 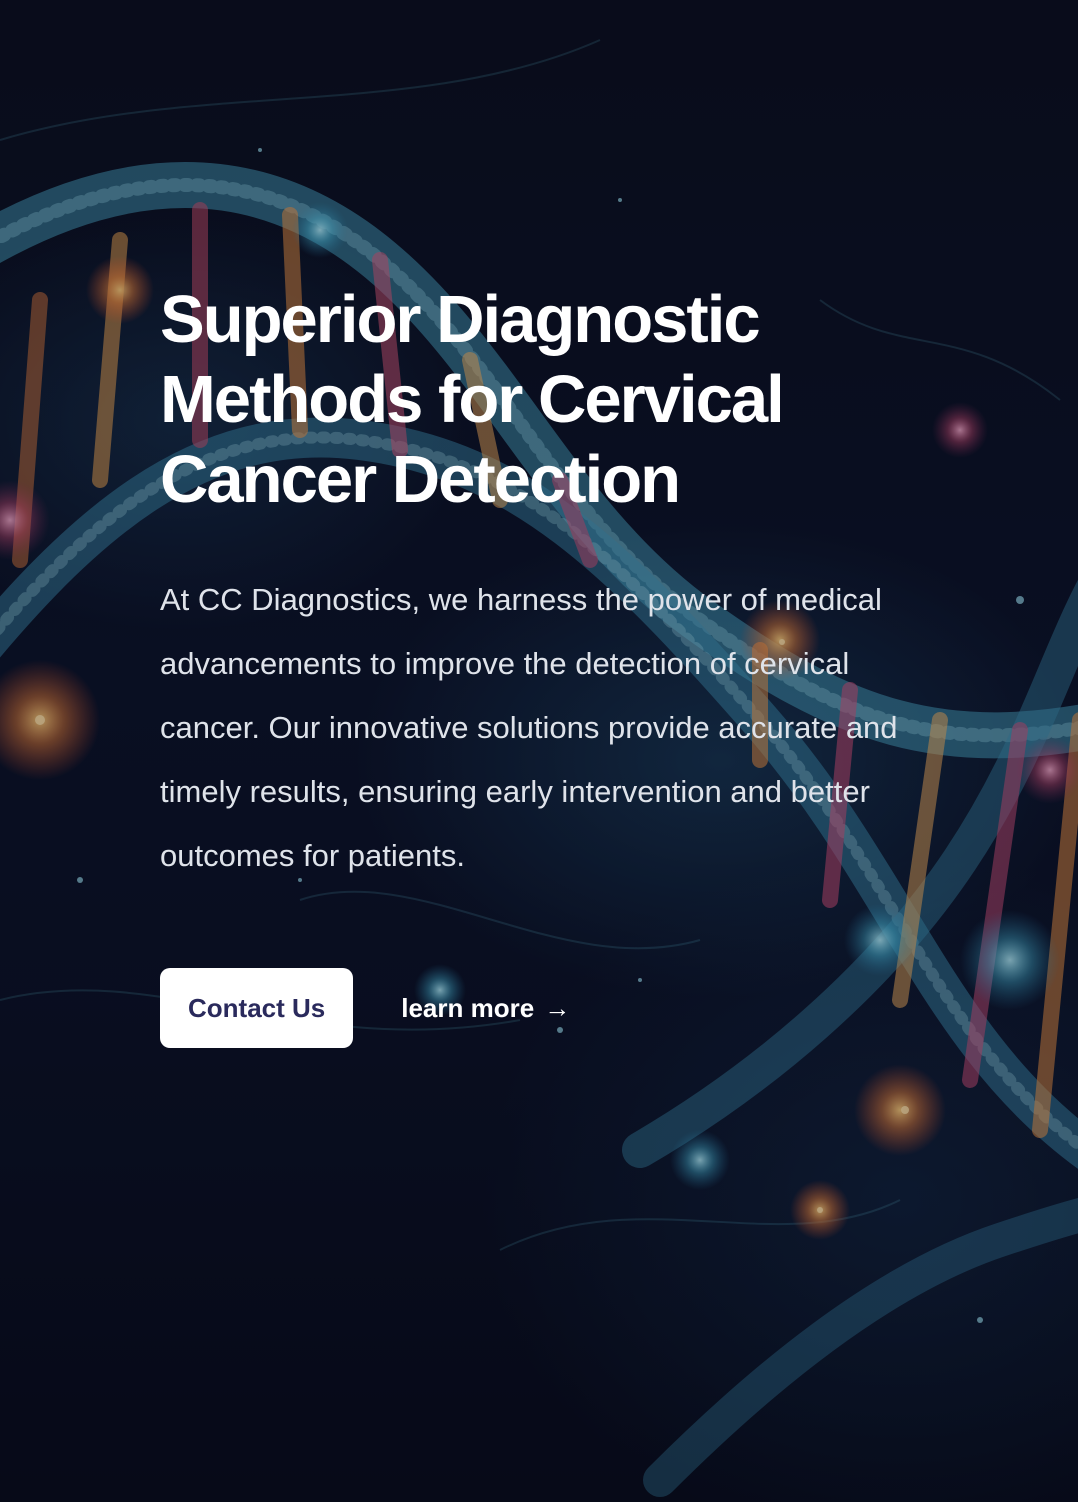 What do you see at coordinates (257, 1008) in the screenshot?
I see `contact-us-button: Contact Us` at bounding box center [257, 1008].